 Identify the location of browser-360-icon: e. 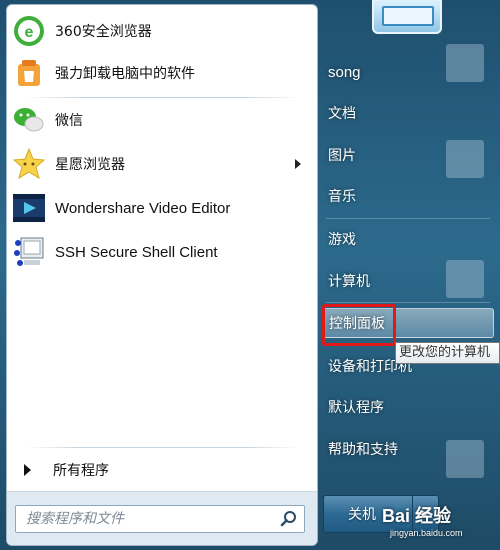
(29, 31).